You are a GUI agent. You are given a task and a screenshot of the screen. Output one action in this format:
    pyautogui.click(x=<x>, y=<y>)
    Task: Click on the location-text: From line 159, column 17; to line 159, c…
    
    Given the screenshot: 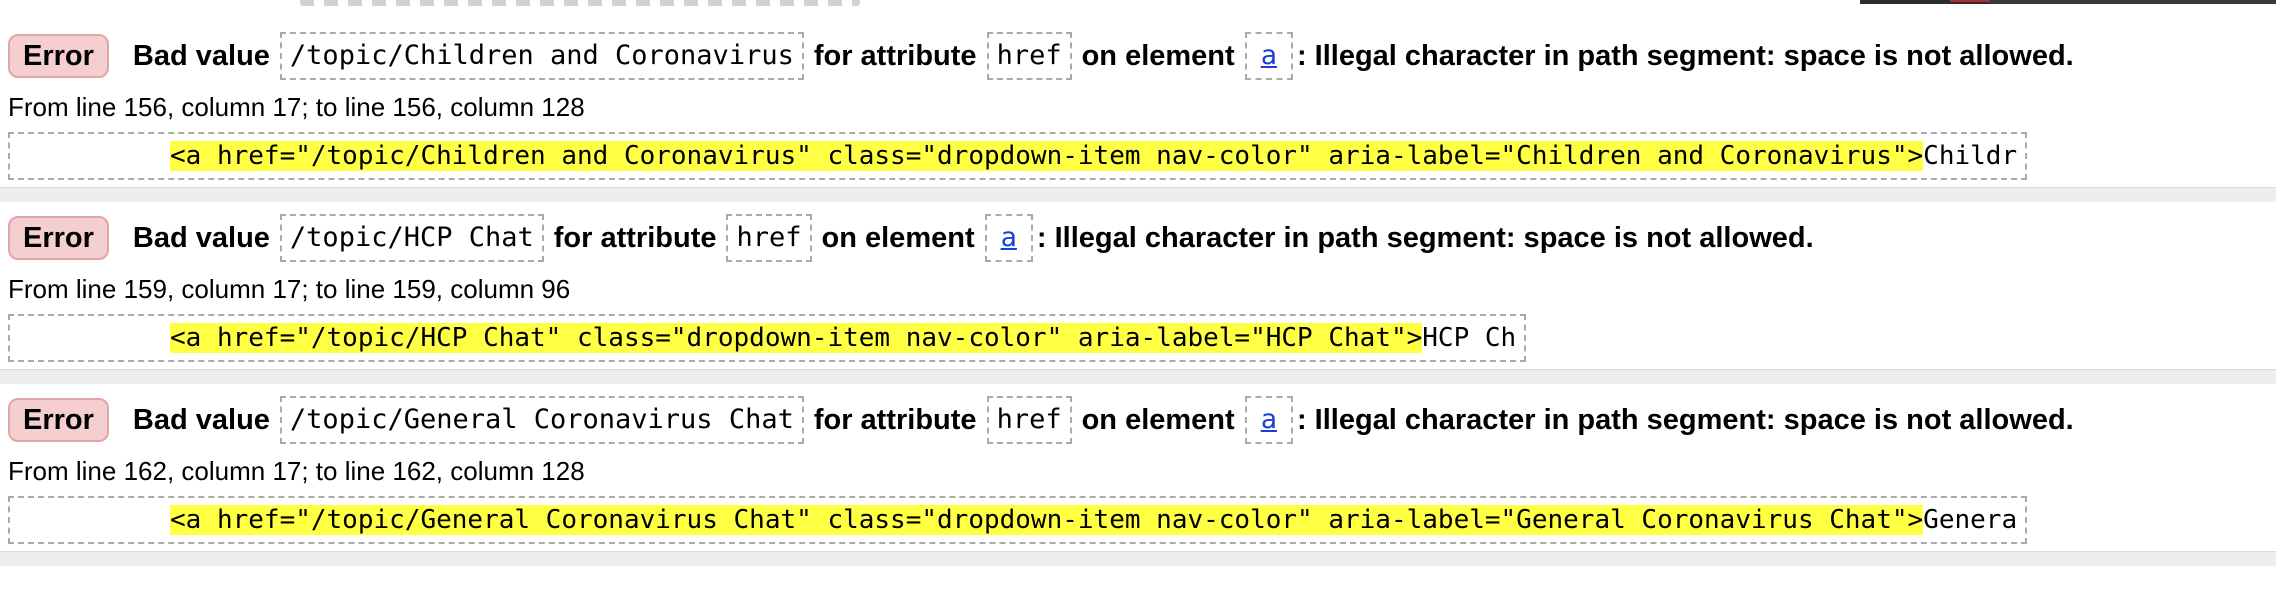 What is the action you would take?
    pyautogui.click(x=289, y=289)
    